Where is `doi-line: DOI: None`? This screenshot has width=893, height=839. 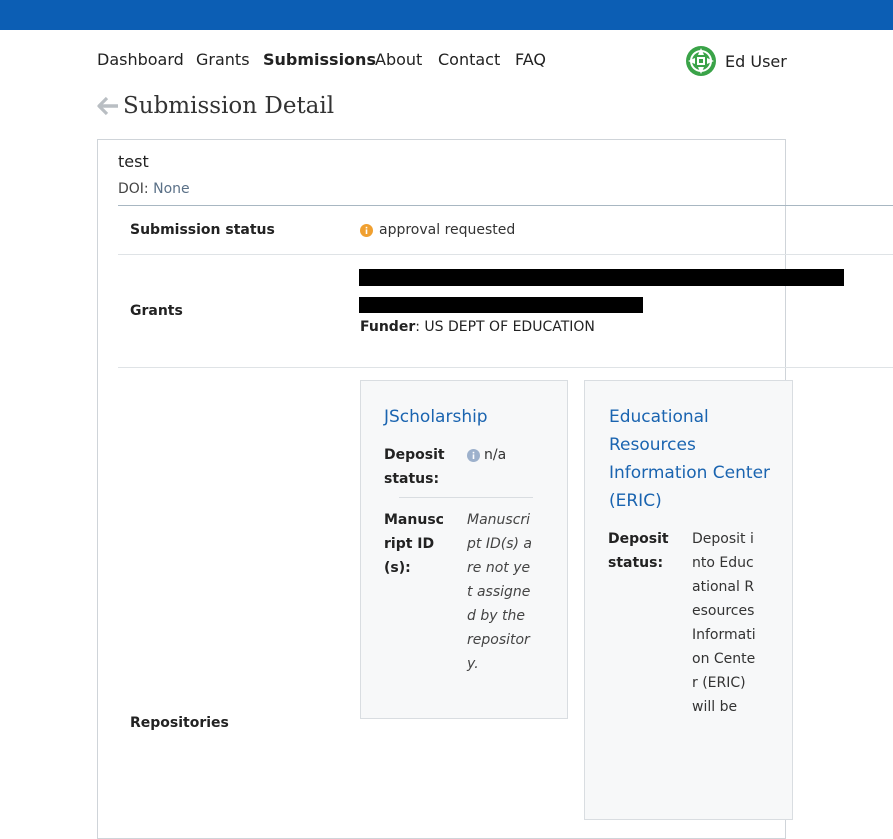
doi-line: DOI: None is located at coordinates (154, 189).